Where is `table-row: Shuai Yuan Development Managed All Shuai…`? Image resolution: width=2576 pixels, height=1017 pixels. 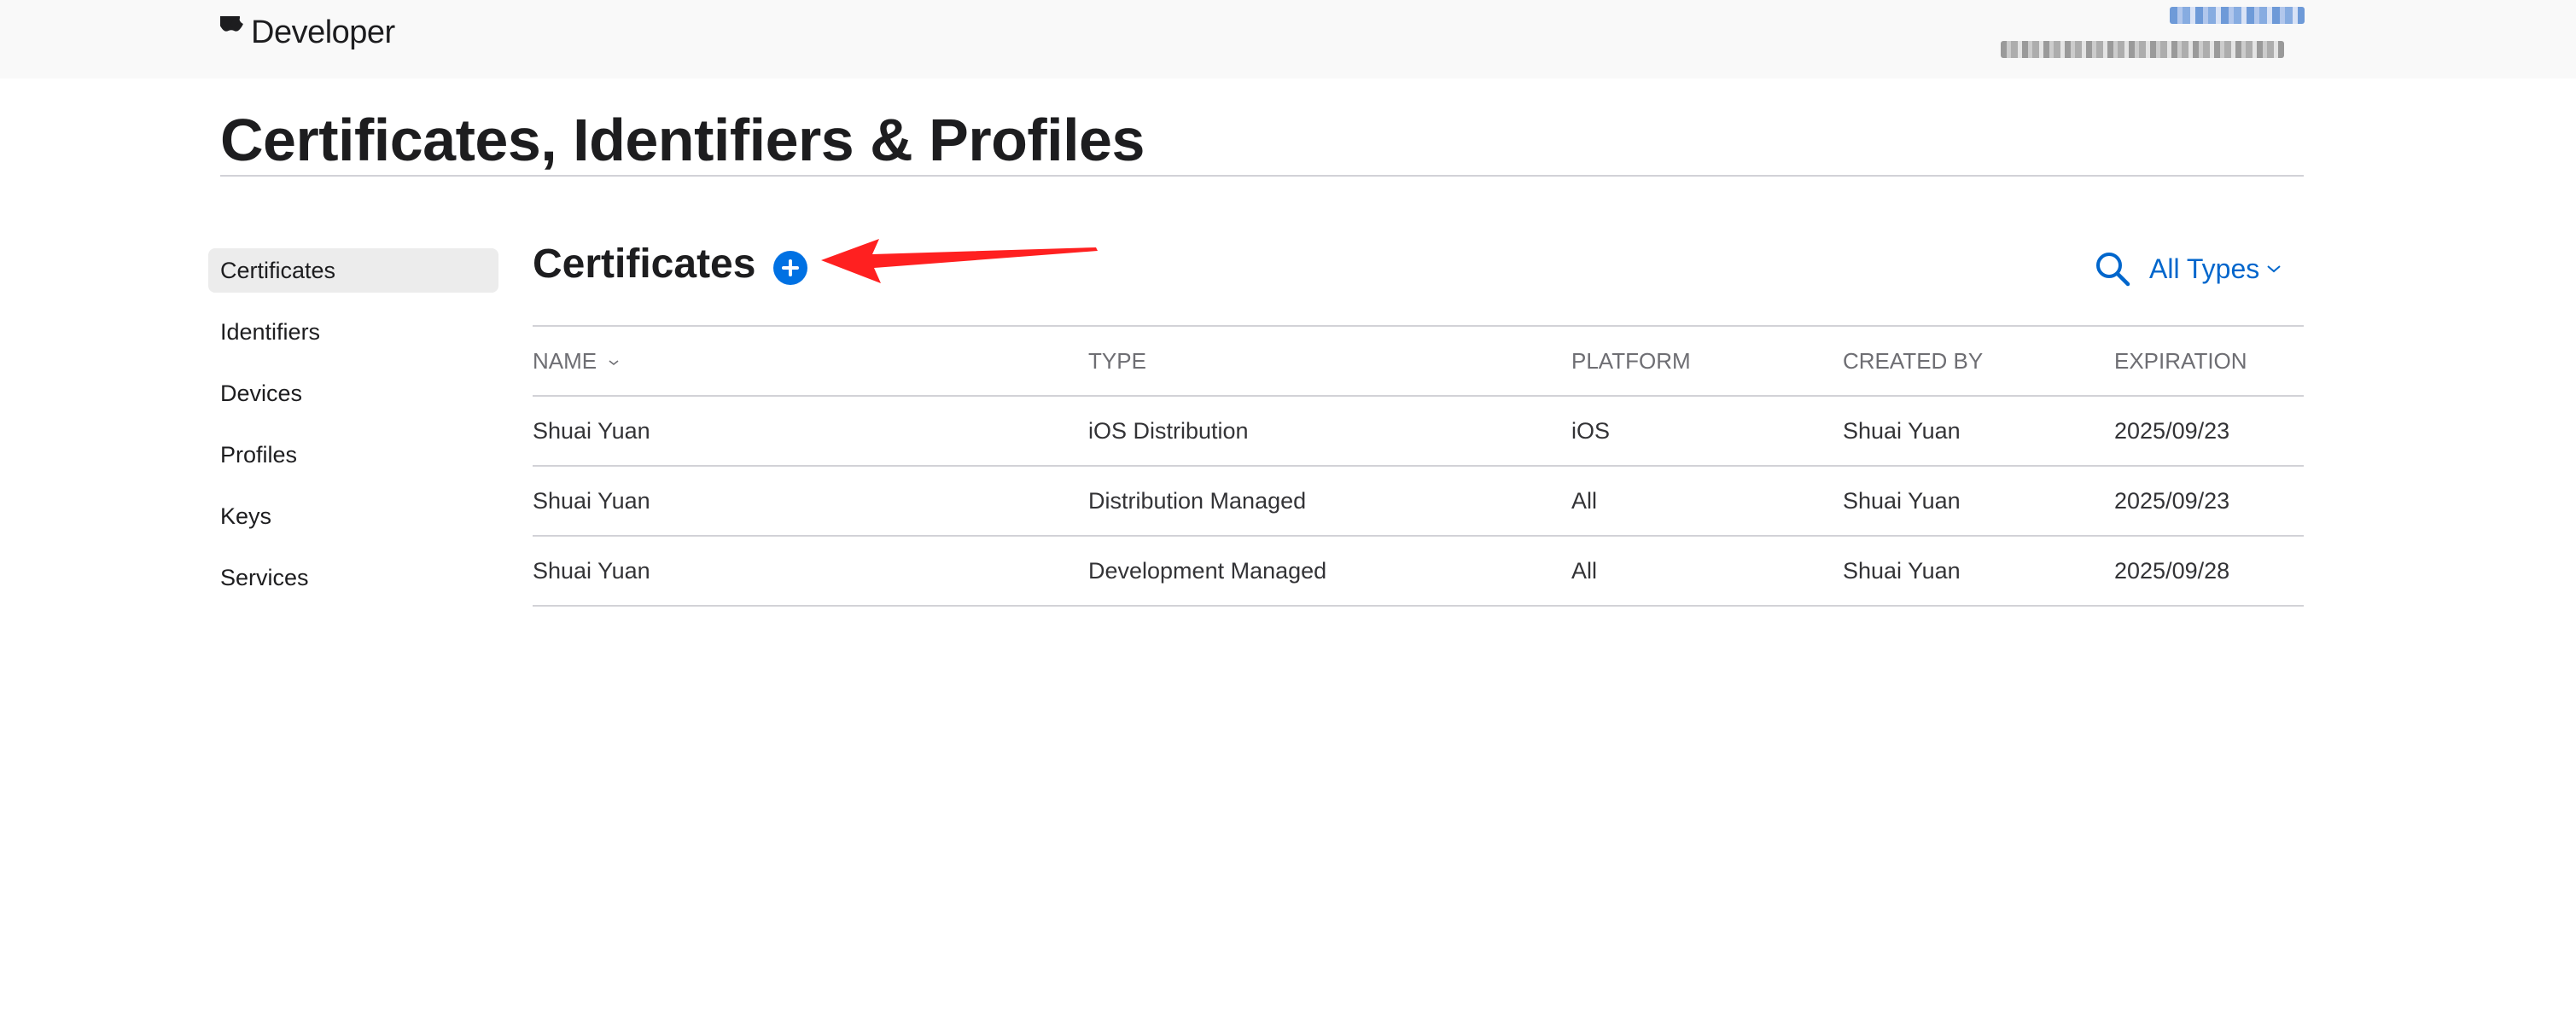 table-row: Shuai Yuan Development Managed All Shuai… is located at coordinates (1418, 571).